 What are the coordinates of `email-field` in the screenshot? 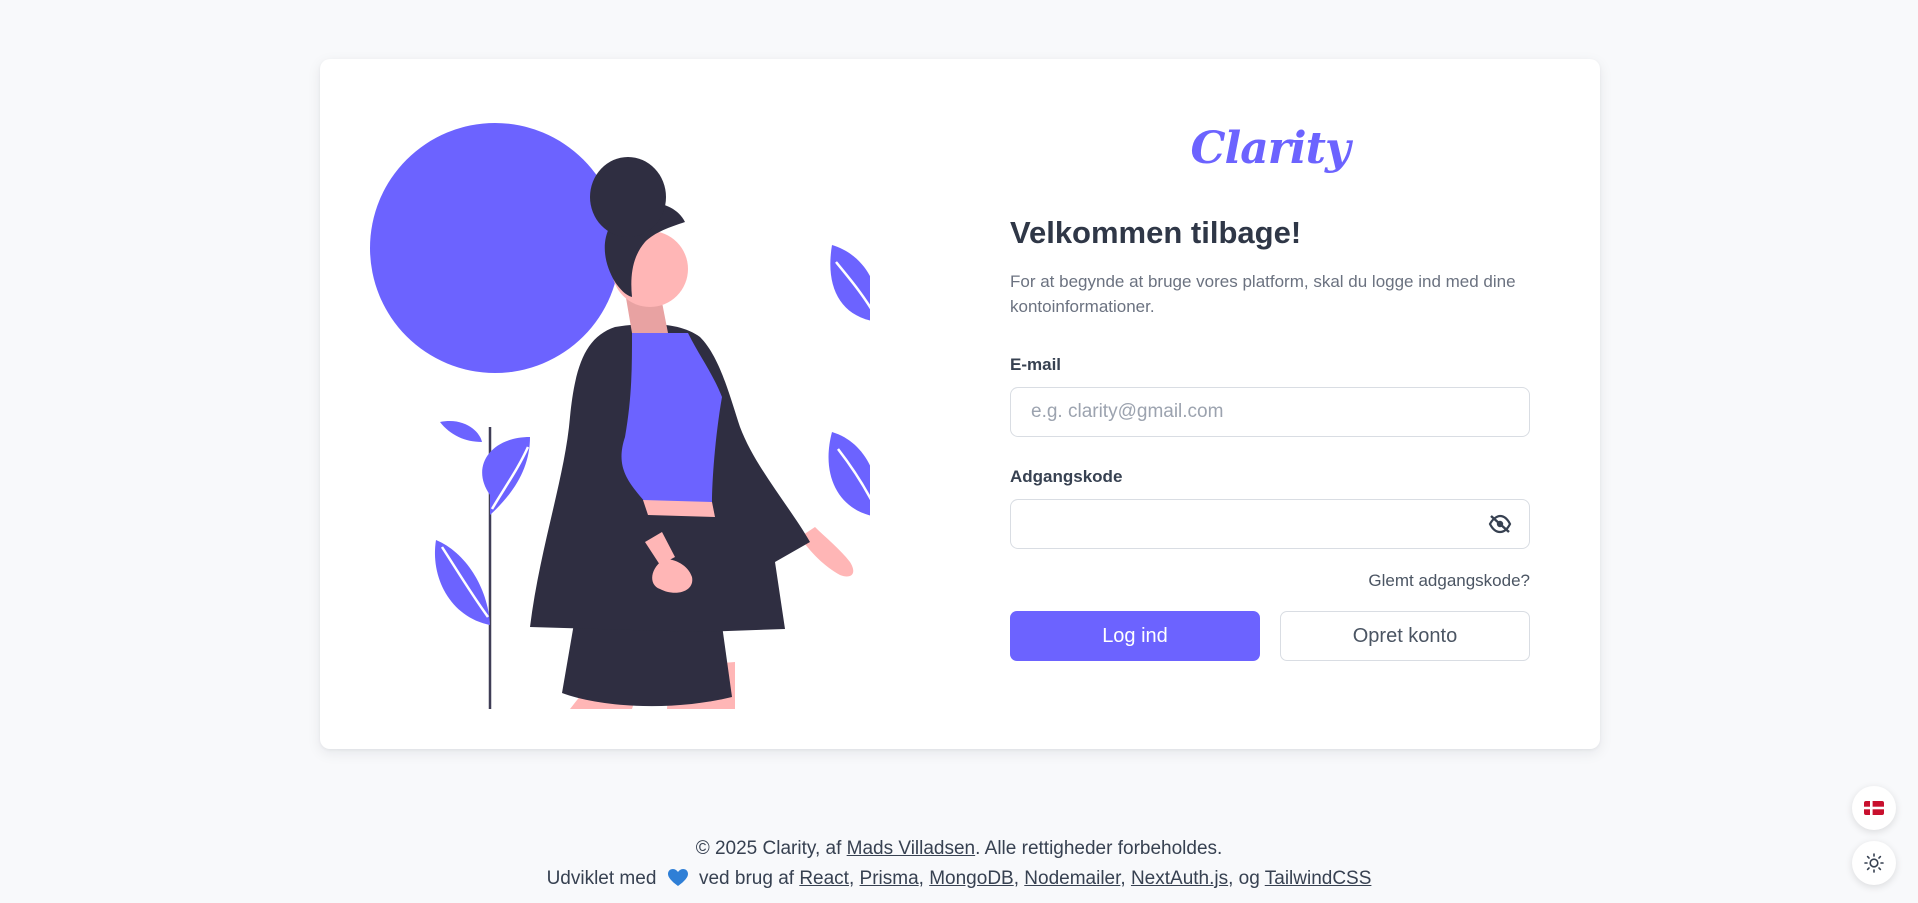 It's located at (1270, 412).